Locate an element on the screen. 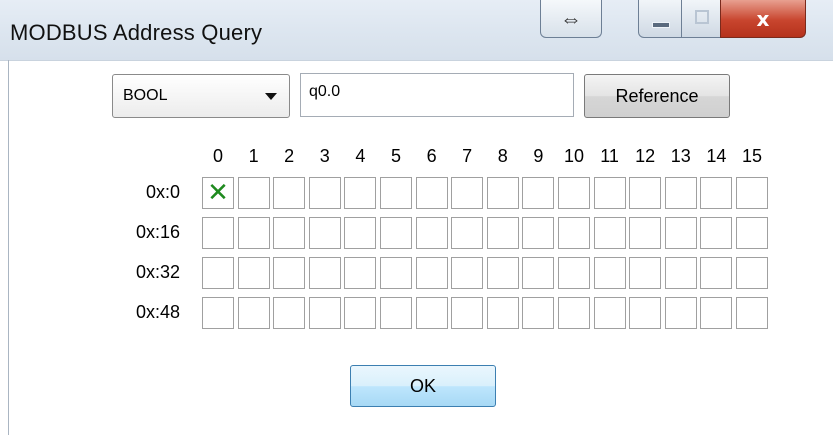  check-x-icon: ✕ is located at coordinates (218, 193).